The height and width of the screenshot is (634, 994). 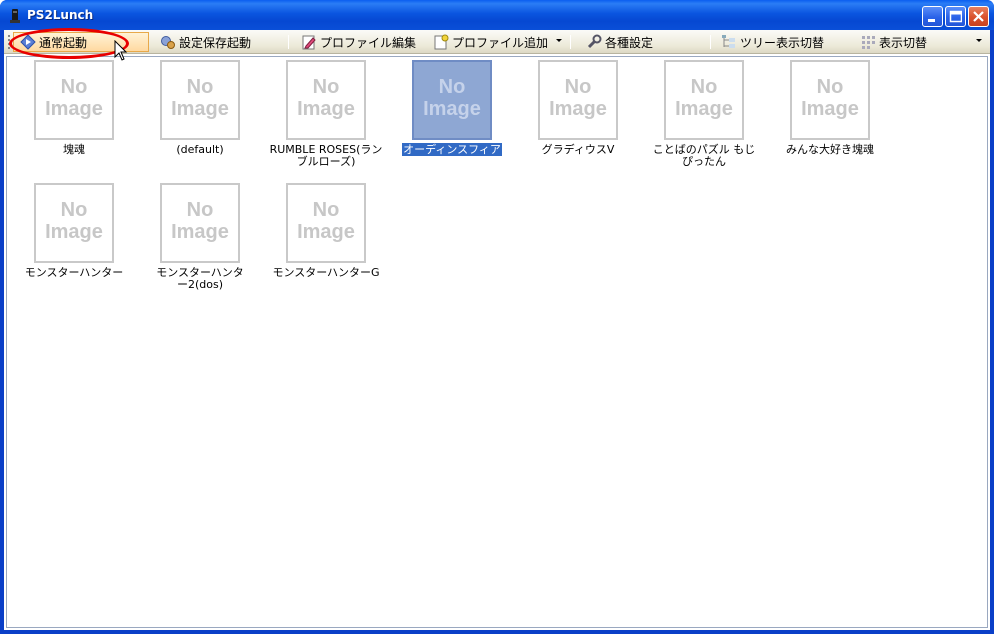 What do you see at coordinates (326, 272) in the screenshot?
I see `profile-name: モンスターハンターG` at bounding box center [326, 272].